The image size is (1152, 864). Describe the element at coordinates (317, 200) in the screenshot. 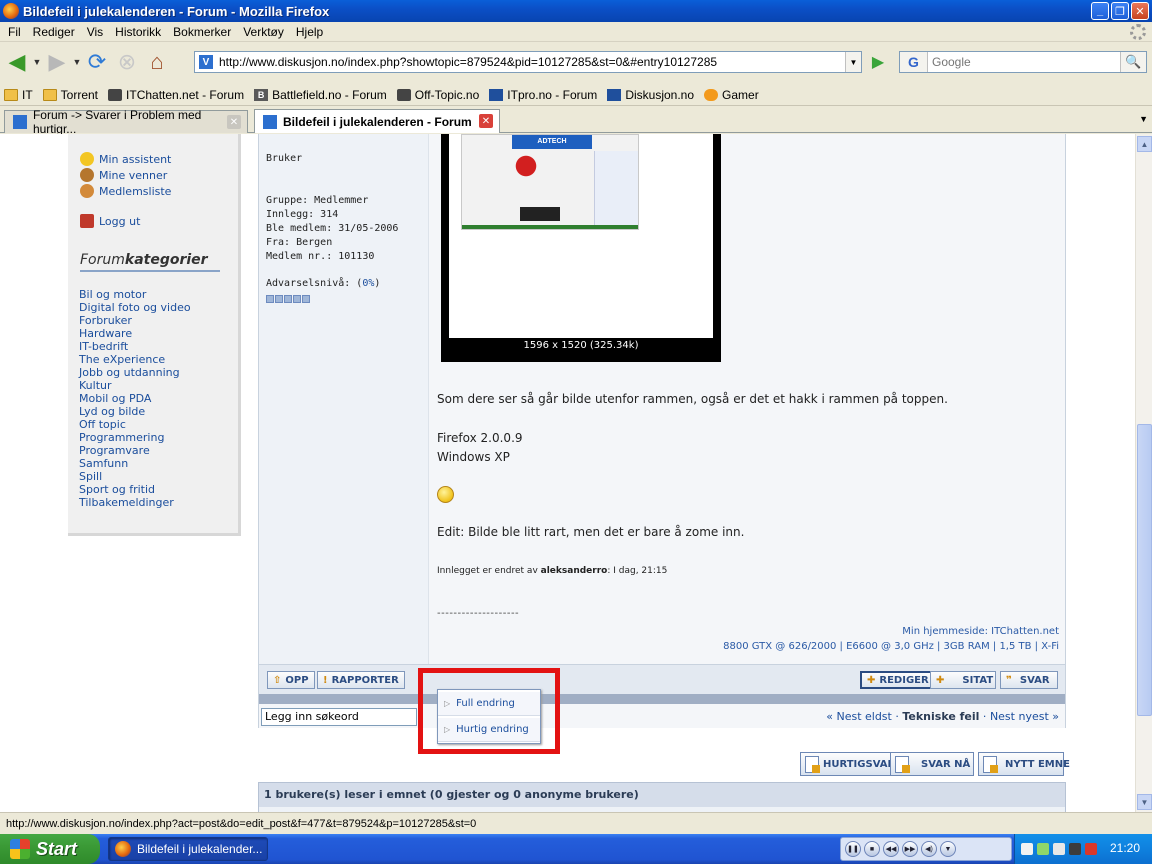

I see `user-group: Gruppe: Medlemmer` at that location.